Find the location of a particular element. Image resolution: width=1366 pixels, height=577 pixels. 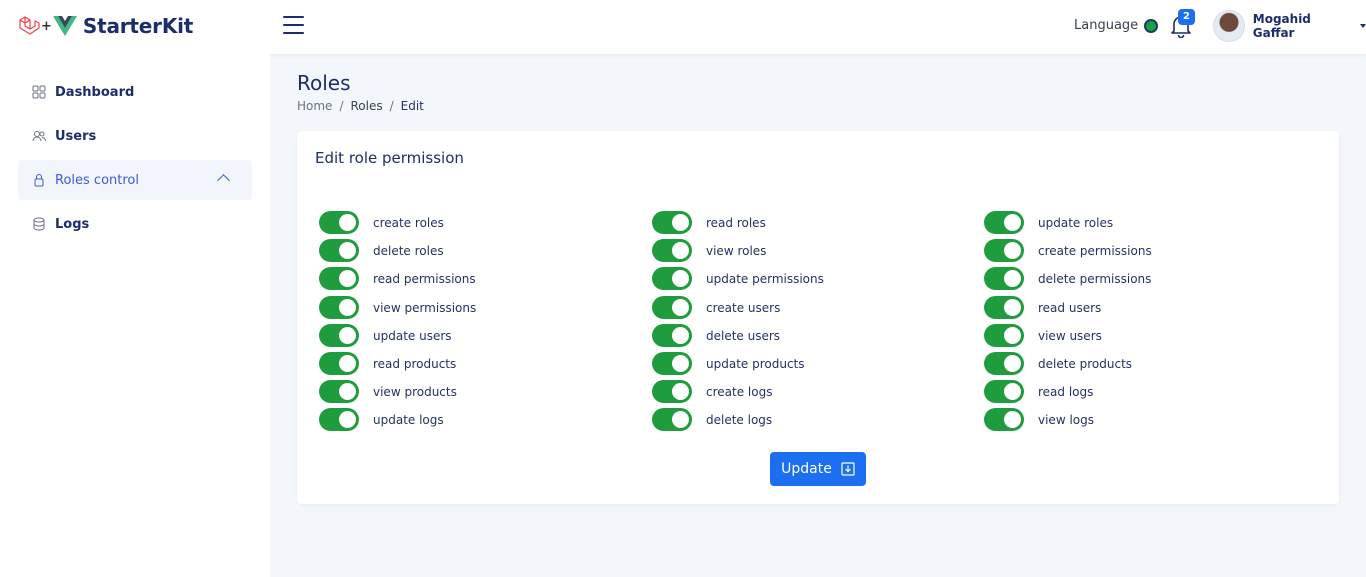

permission-toggle: view logs is located at coordinates (1039, 419).